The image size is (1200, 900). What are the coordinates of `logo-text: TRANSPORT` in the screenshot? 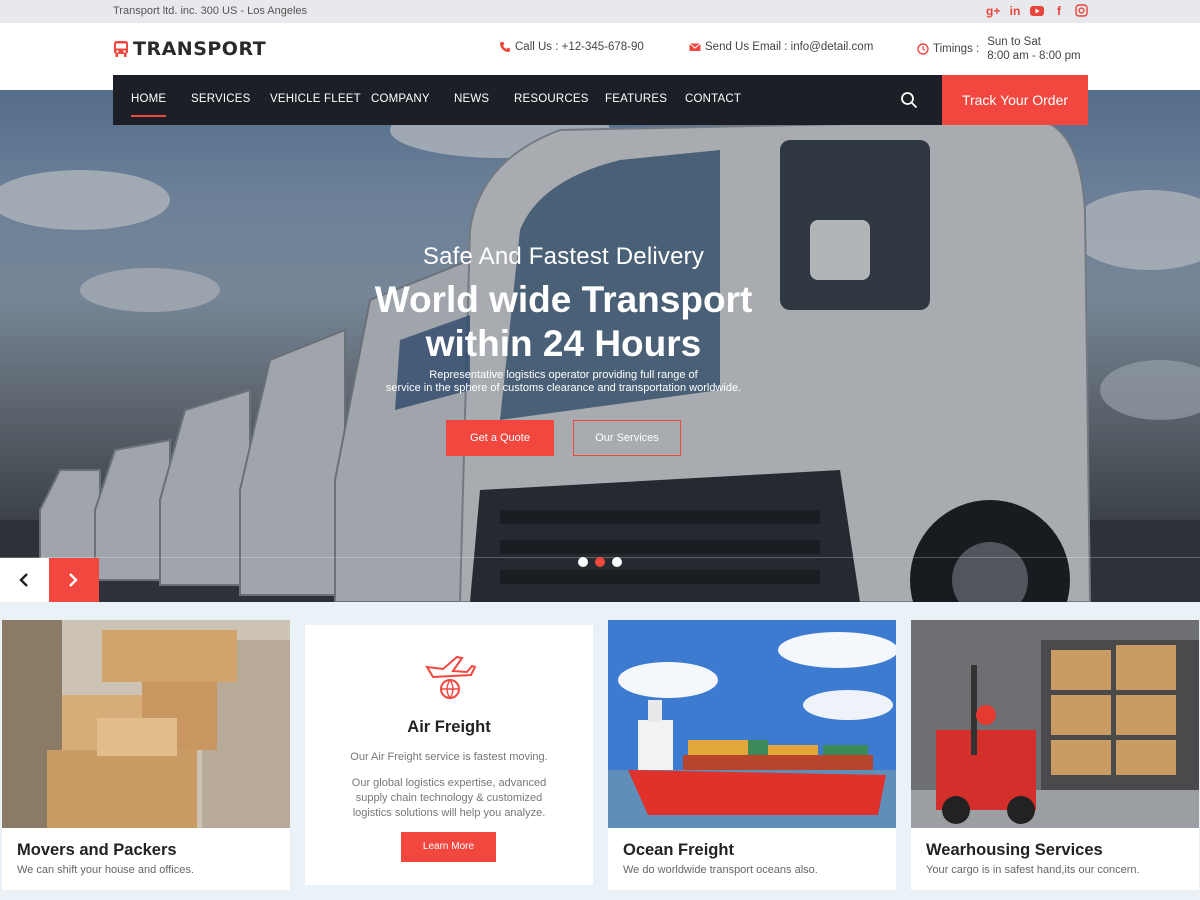 It's located at (200, 49).